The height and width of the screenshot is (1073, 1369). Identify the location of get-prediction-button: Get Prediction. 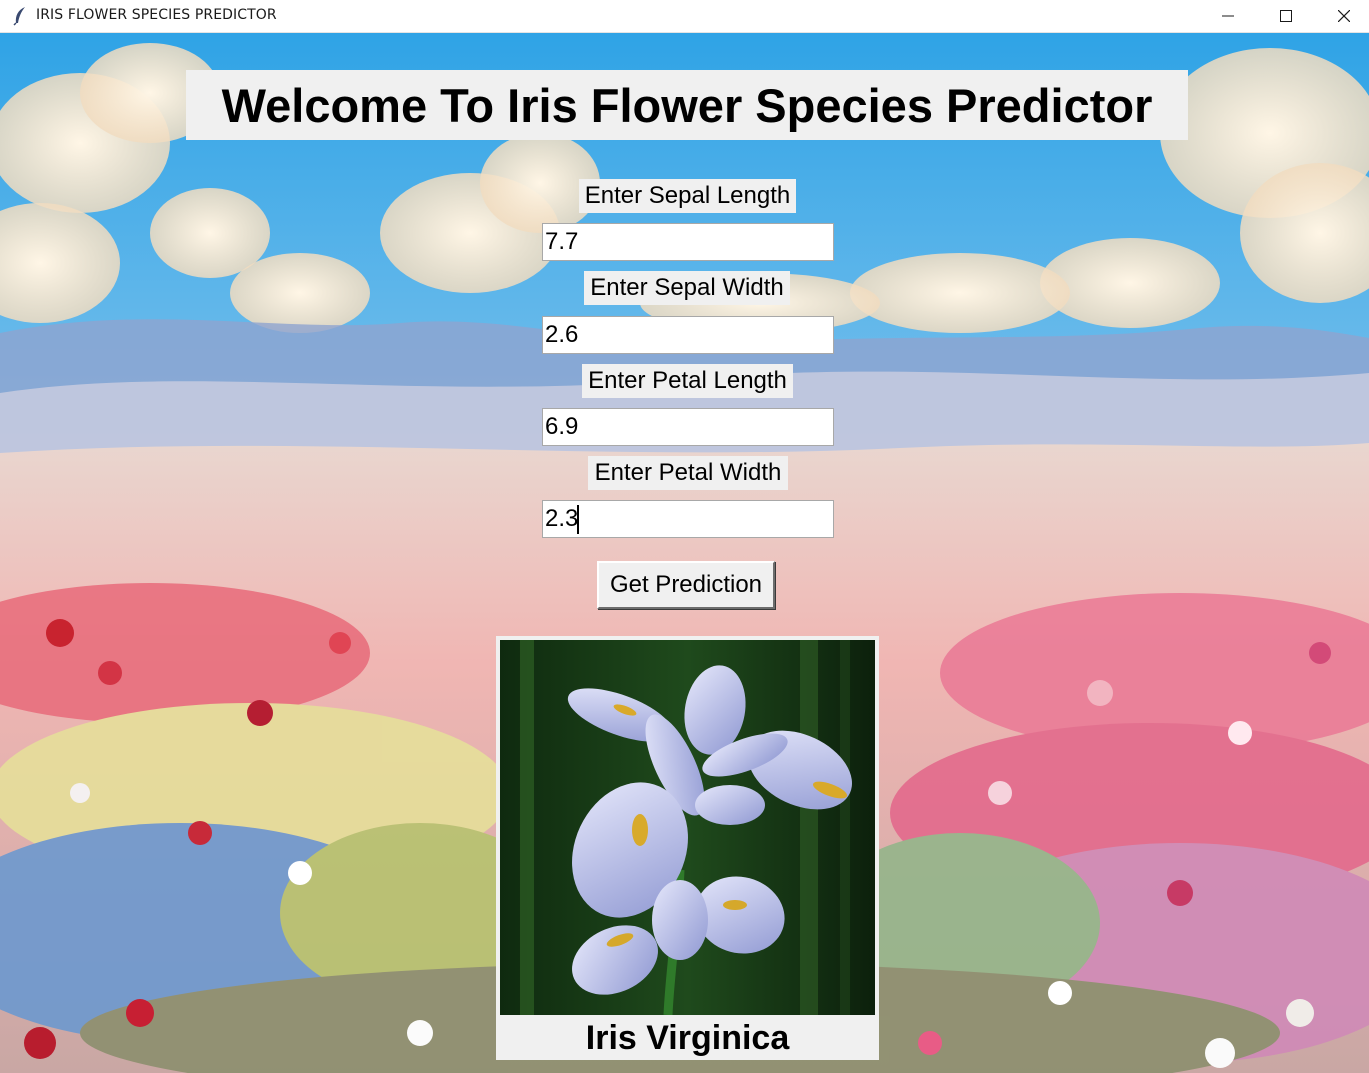
(686, 585).